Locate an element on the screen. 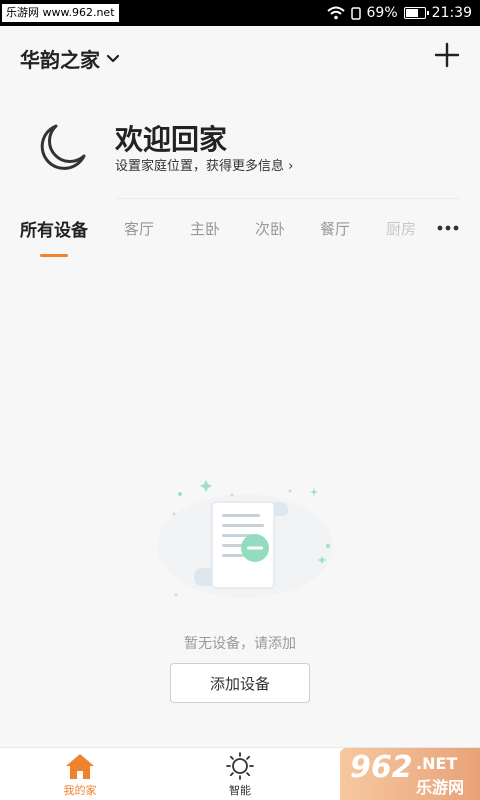 This screenshot has width=480, height=800. sim-icon is located at coordinates (355, 13).